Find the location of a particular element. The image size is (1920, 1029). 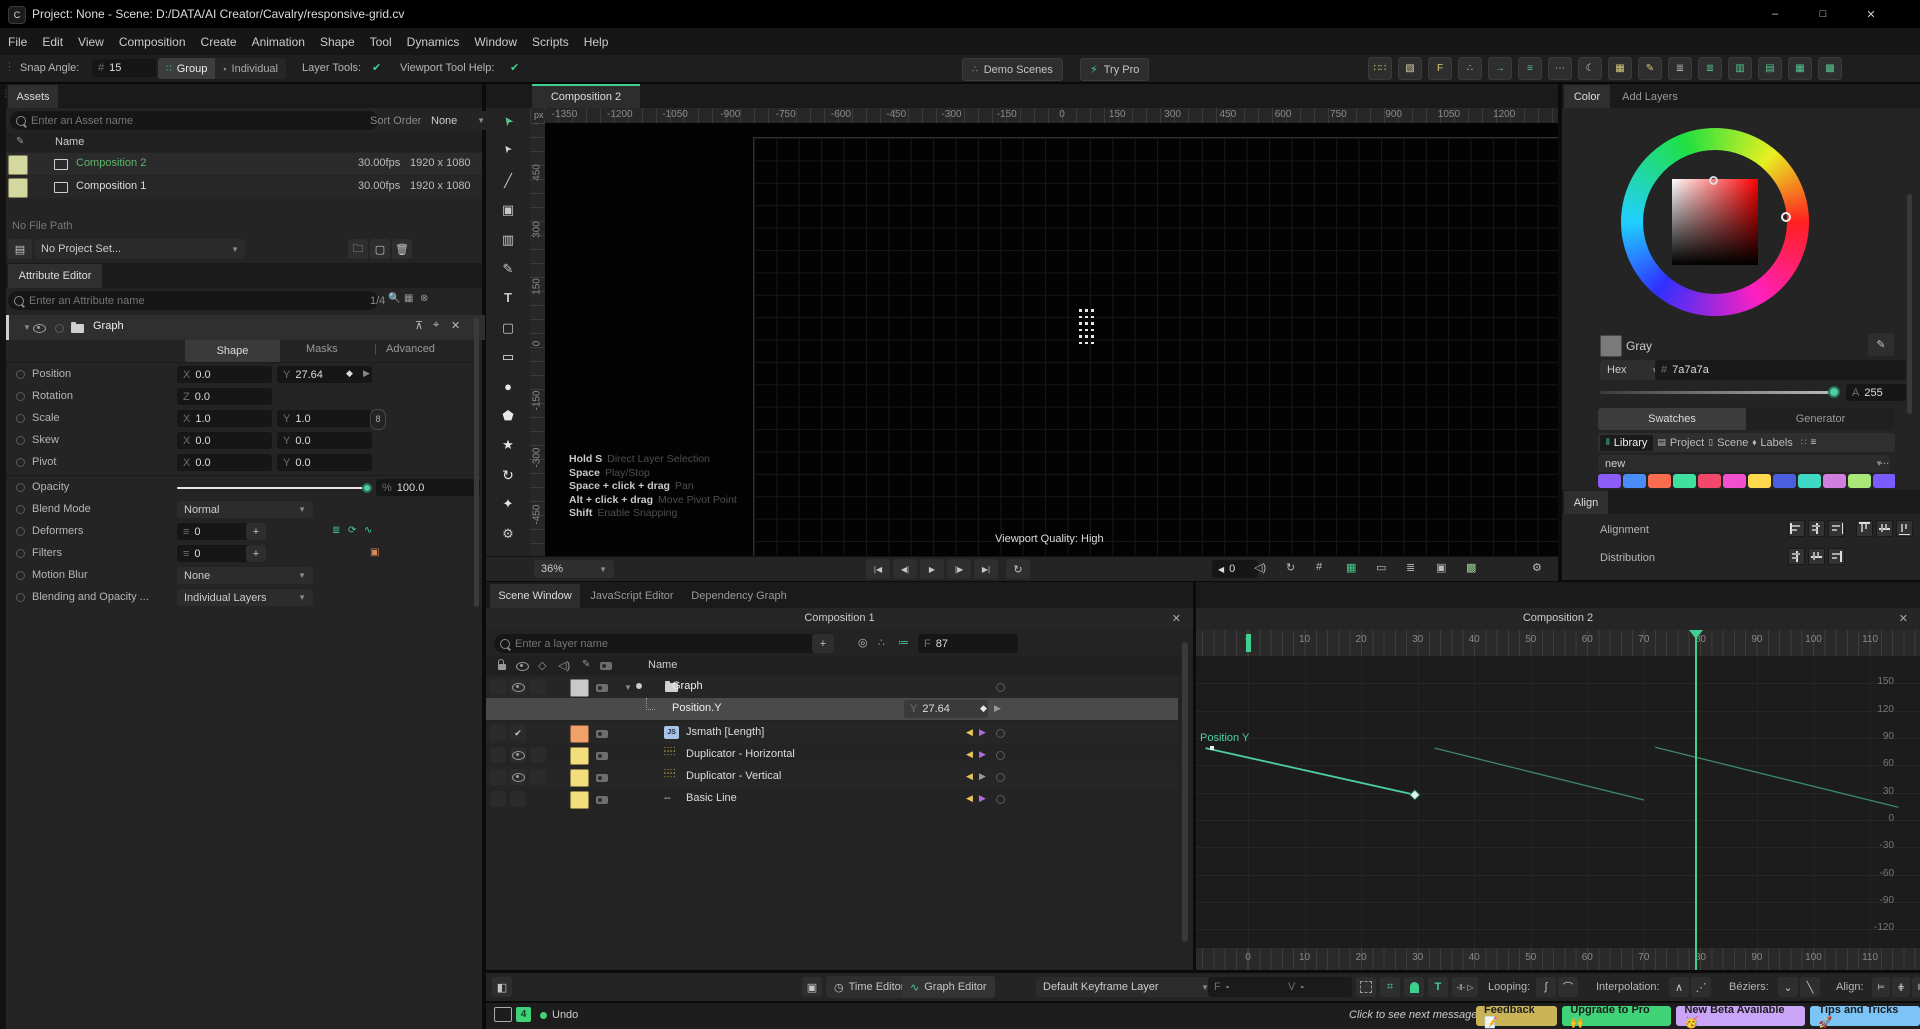

layer-name: Basic Line is located at coordinates (711, 798).